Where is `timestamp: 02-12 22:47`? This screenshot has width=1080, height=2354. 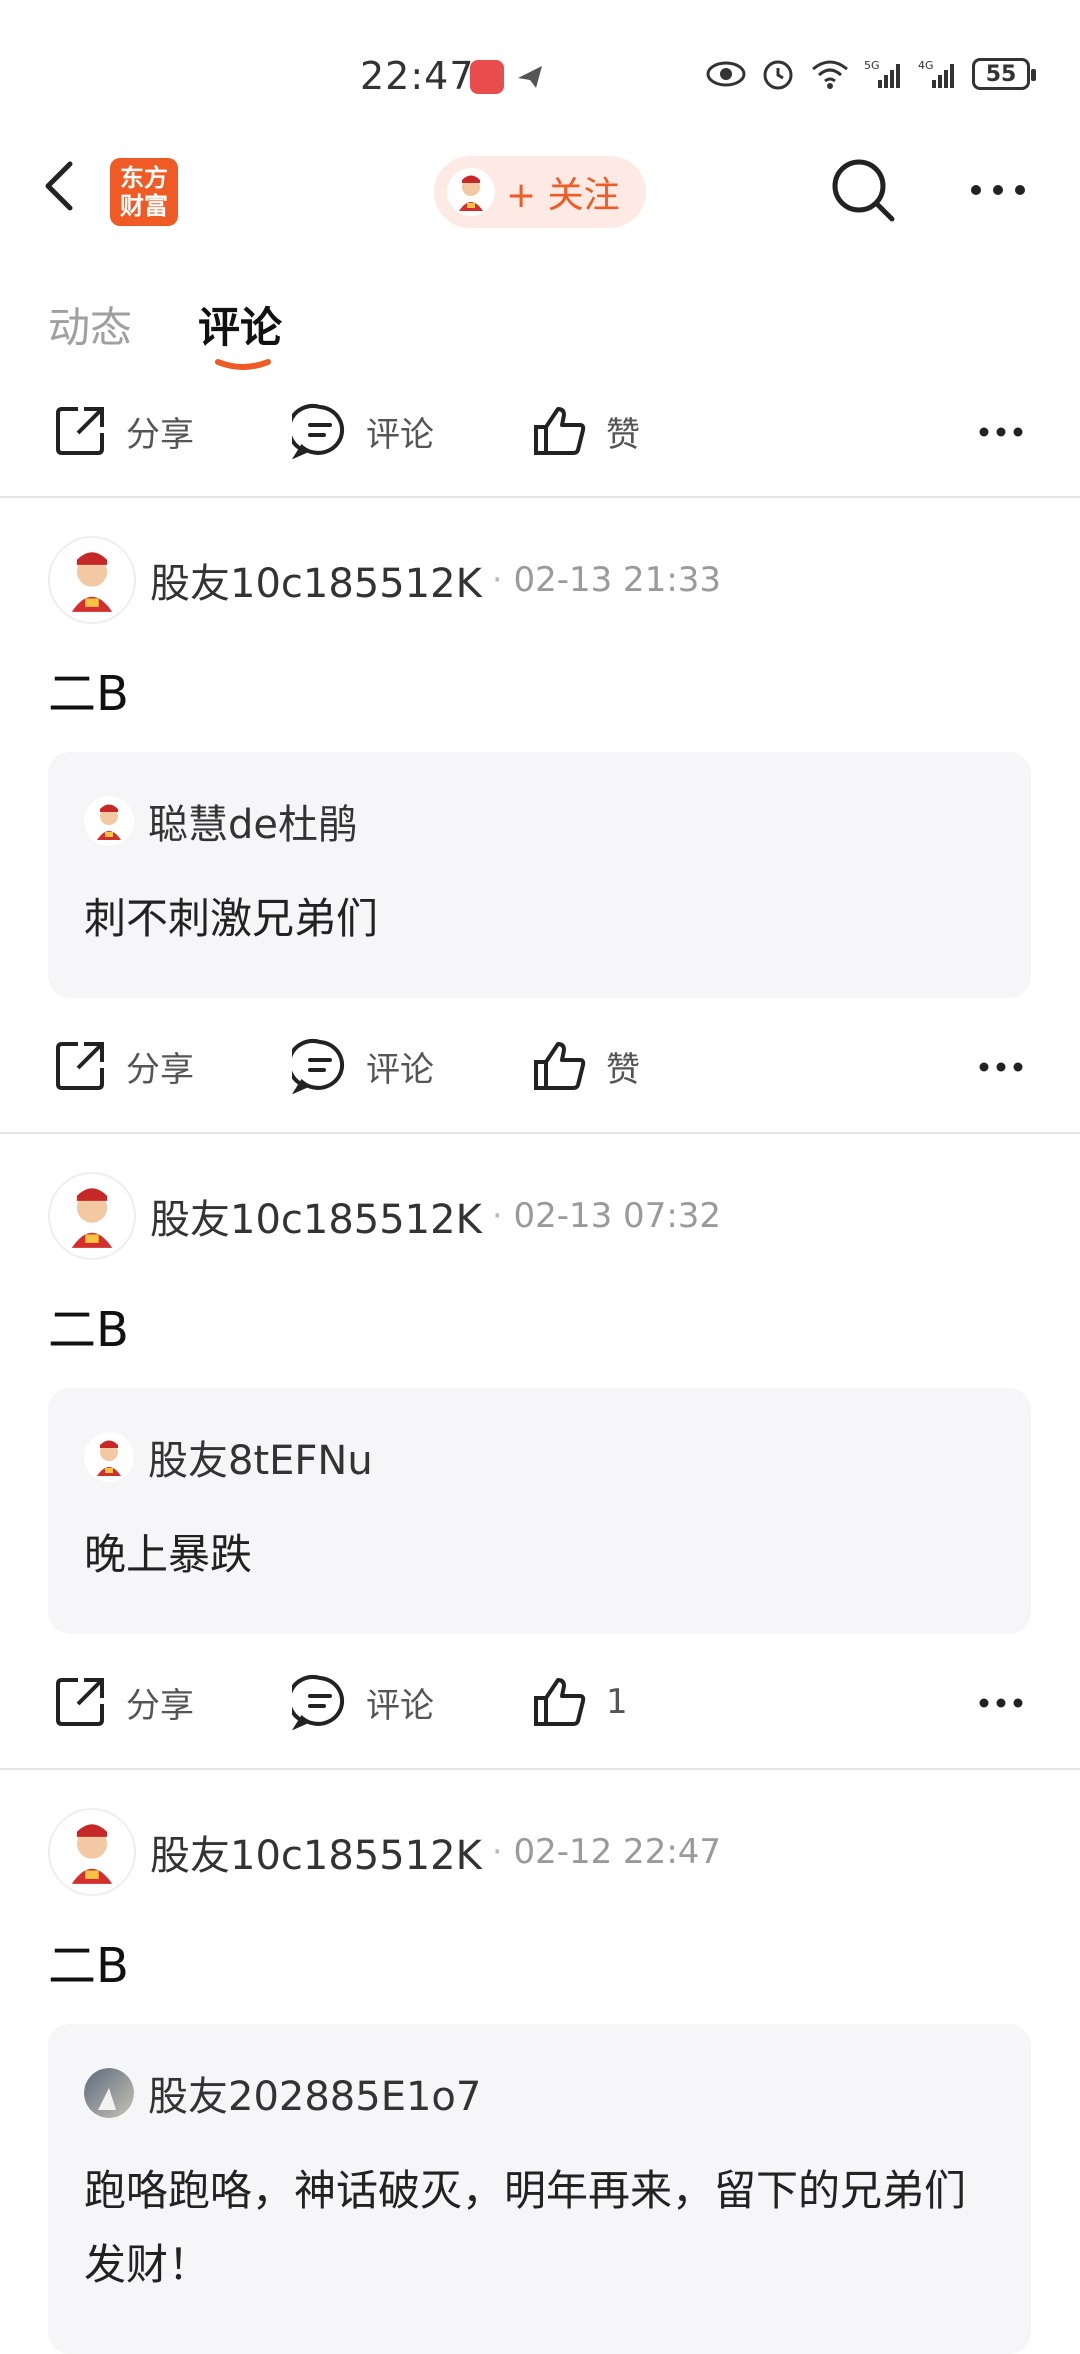 timestamp: 02-12 22:47 is located at coordinates (606, 1852).